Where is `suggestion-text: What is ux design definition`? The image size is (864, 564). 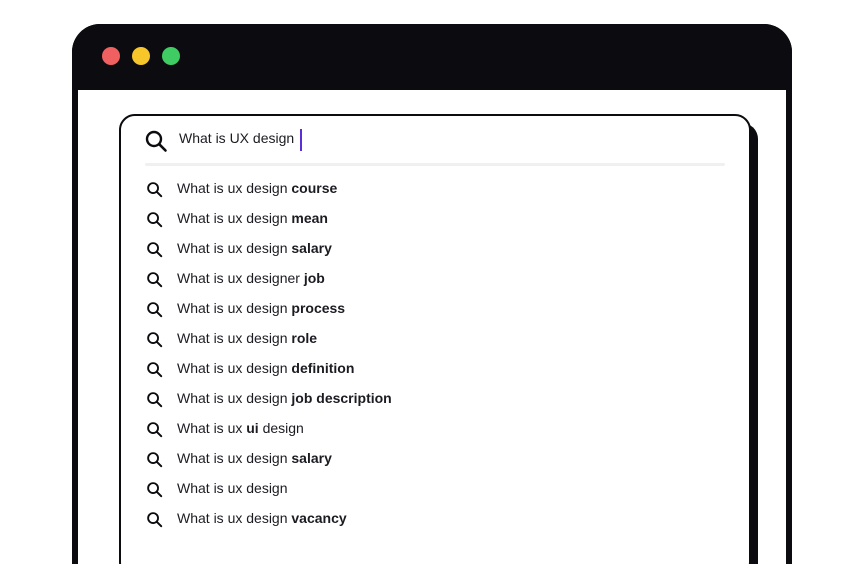
suggestion-text: What is ux design definition is located at coordinates (265, 368).